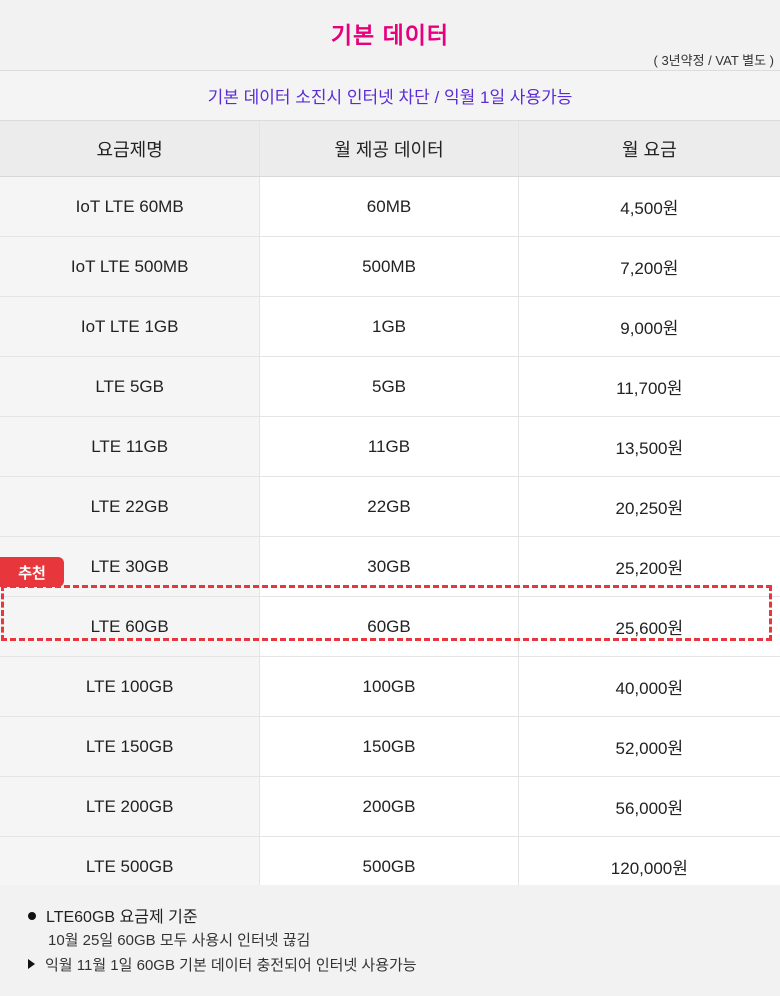 The image size is (780, 996). Describe the element at coordinates (649, 508) in the screenshot. I see `plan-fee: 20,250원` at that location.